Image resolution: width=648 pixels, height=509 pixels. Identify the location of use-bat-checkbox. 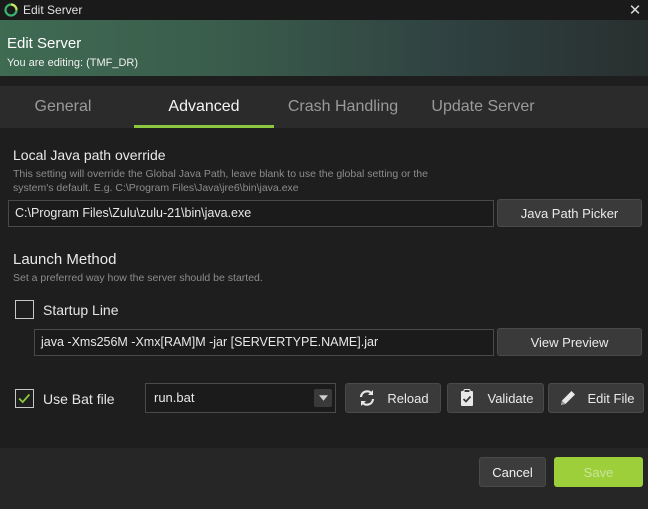
(24, 398).